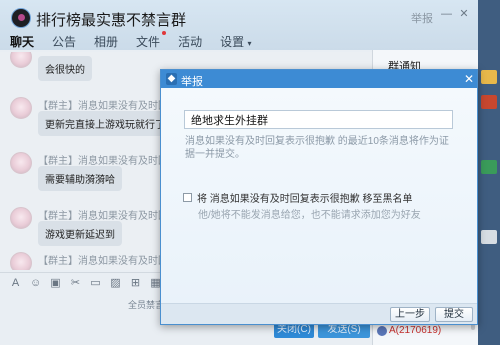 The height and width of the screenshot is (345, 500). What do you see at coordinates (171, 79) in the screenshot?
I see `shield-icon: ◆` at bounding box center [171, 79].